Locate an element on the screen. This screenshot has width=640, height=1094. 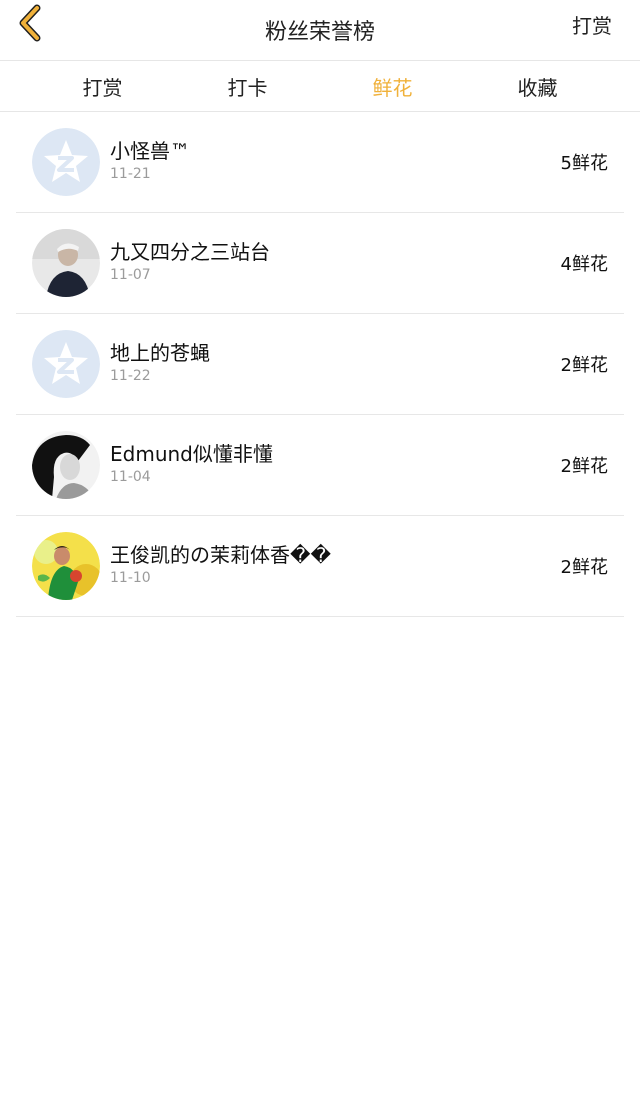
user-name: 小怪兽™ is located at coordinates (150, 151).